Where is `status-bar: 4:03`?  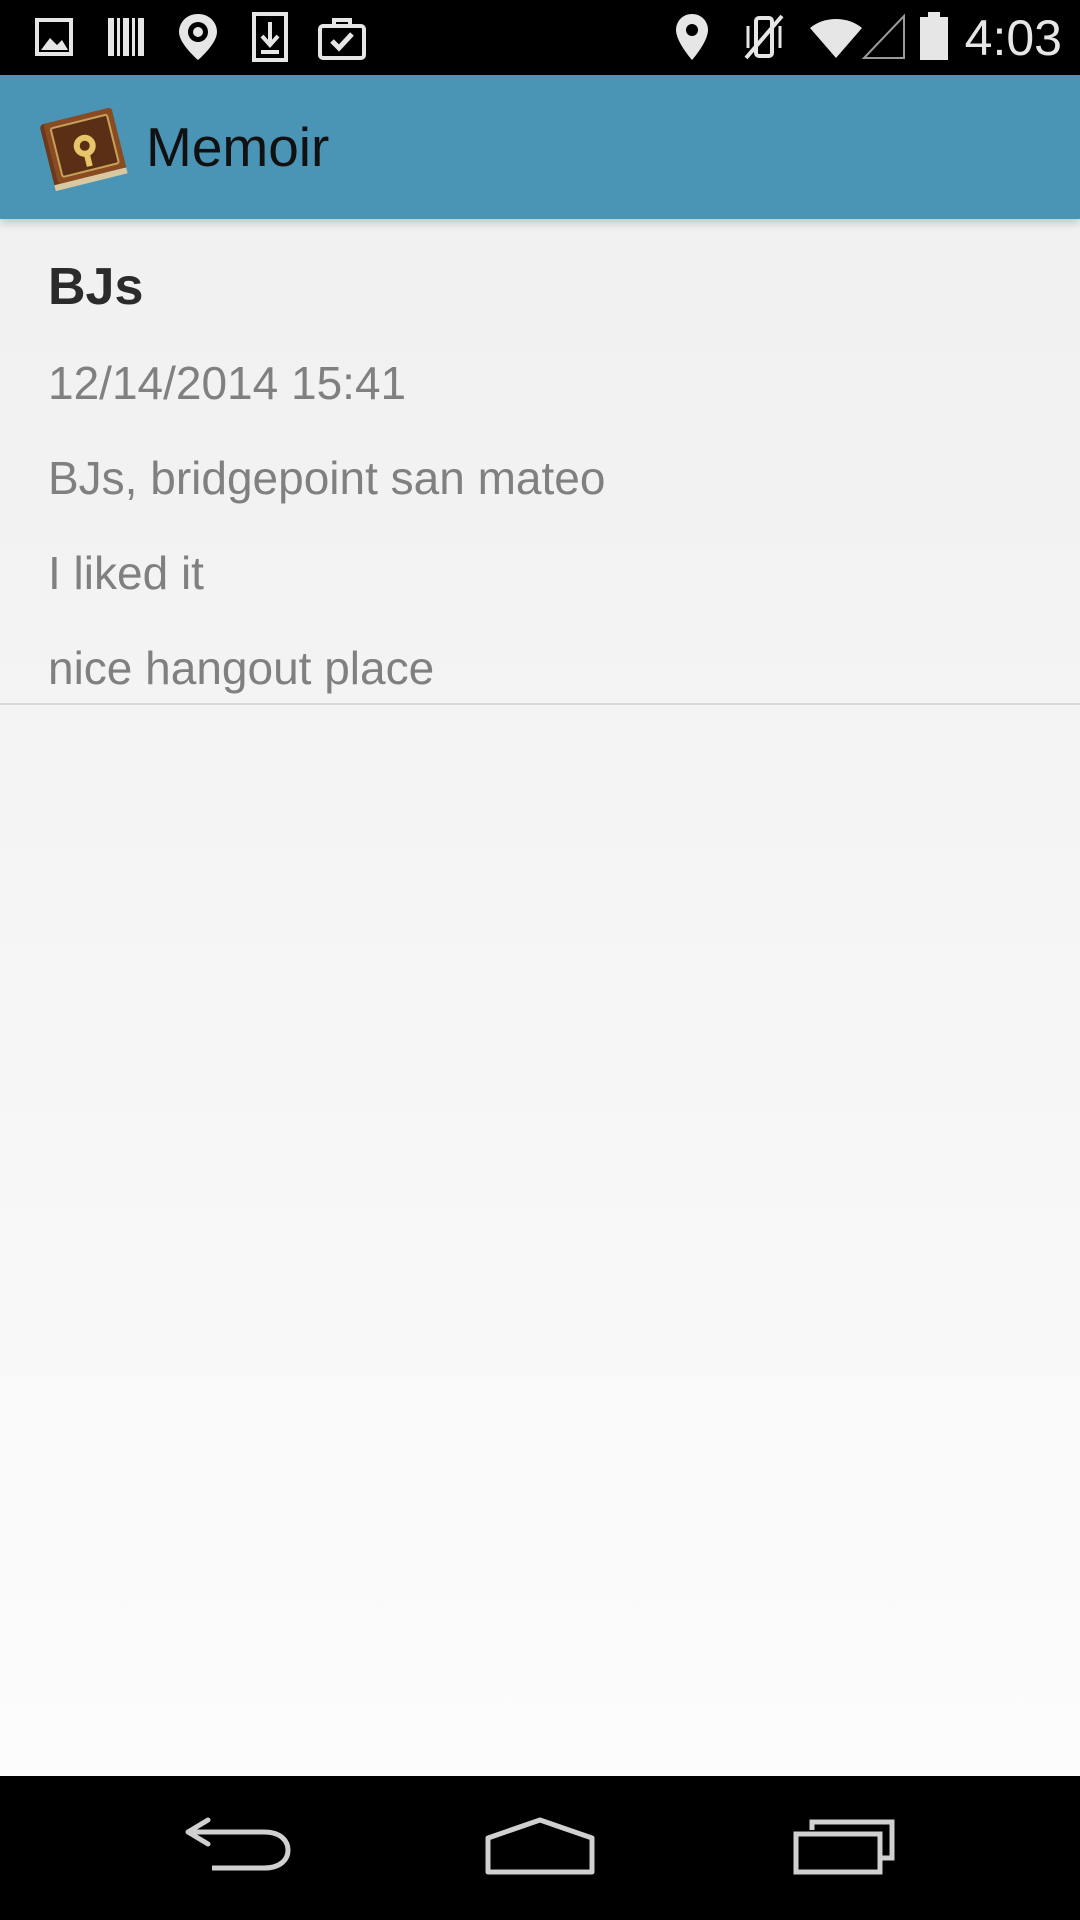
status-bar: 4:03 is located at coordinates (540, 37).